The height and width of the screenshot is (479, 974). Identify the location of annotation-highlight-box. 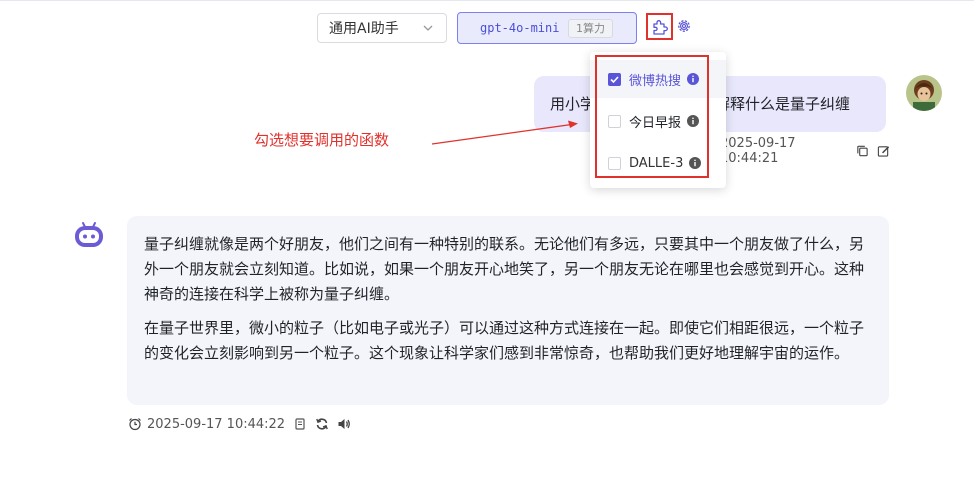
(652, 116).